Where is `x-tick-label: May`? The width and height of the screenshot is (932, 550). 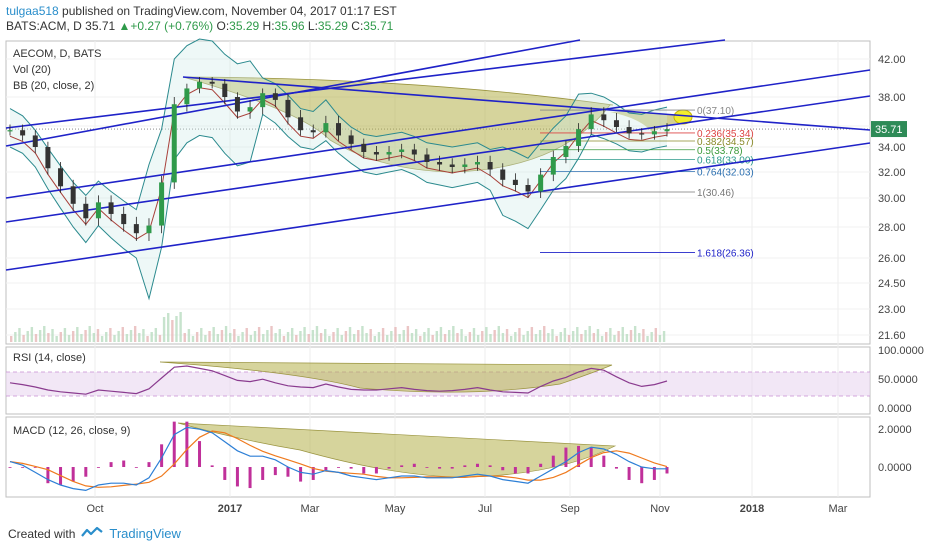
x-tick-label: May is located at coordinates (395, 509).